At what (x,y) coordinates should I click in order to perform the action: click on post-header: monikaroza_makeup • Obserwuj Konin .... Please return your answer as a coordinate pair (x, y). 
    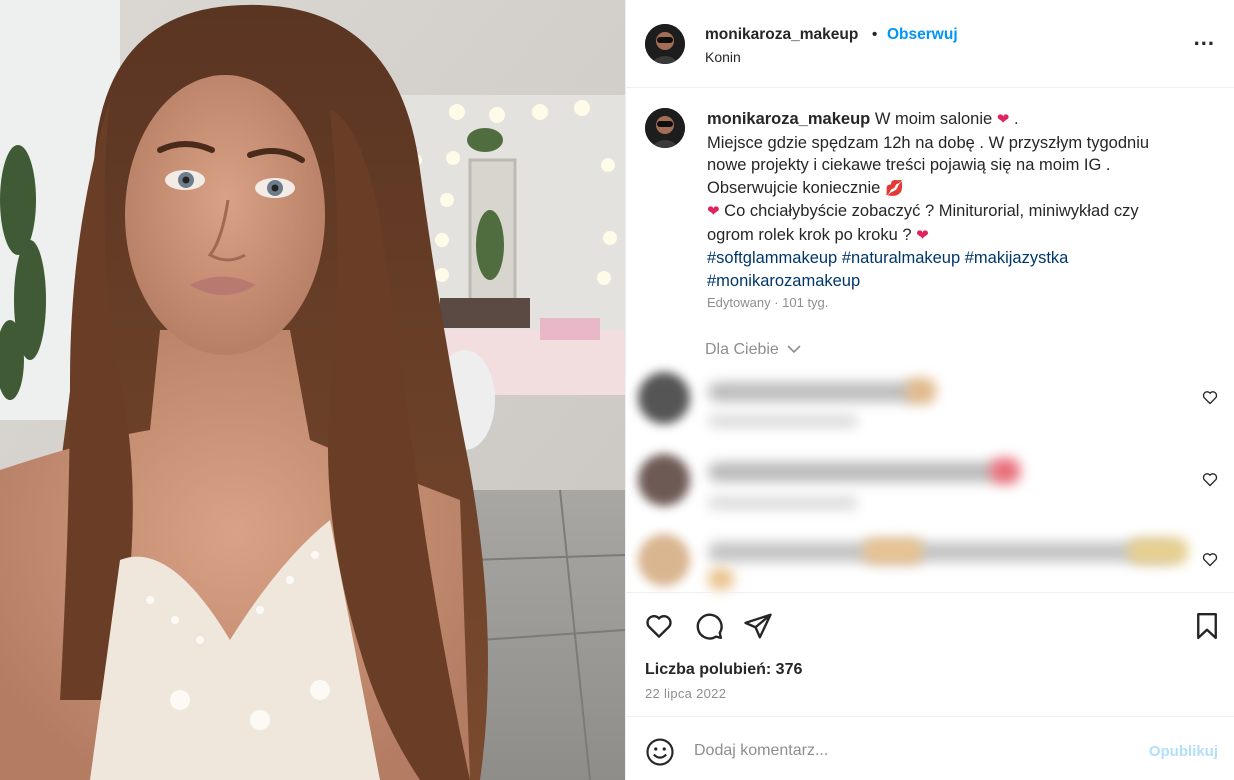
    Looking at the image, I should click on (930, 44).